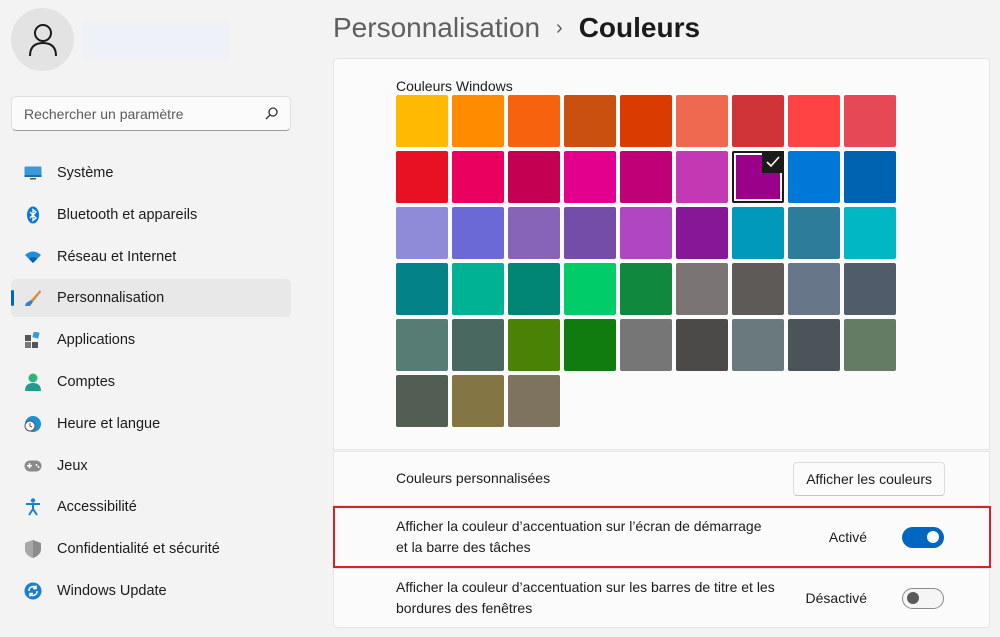 This screenshot has width=1000, height=637. I want to click on sidebar-item-time-language: Heure et langue, so click(151, 424).